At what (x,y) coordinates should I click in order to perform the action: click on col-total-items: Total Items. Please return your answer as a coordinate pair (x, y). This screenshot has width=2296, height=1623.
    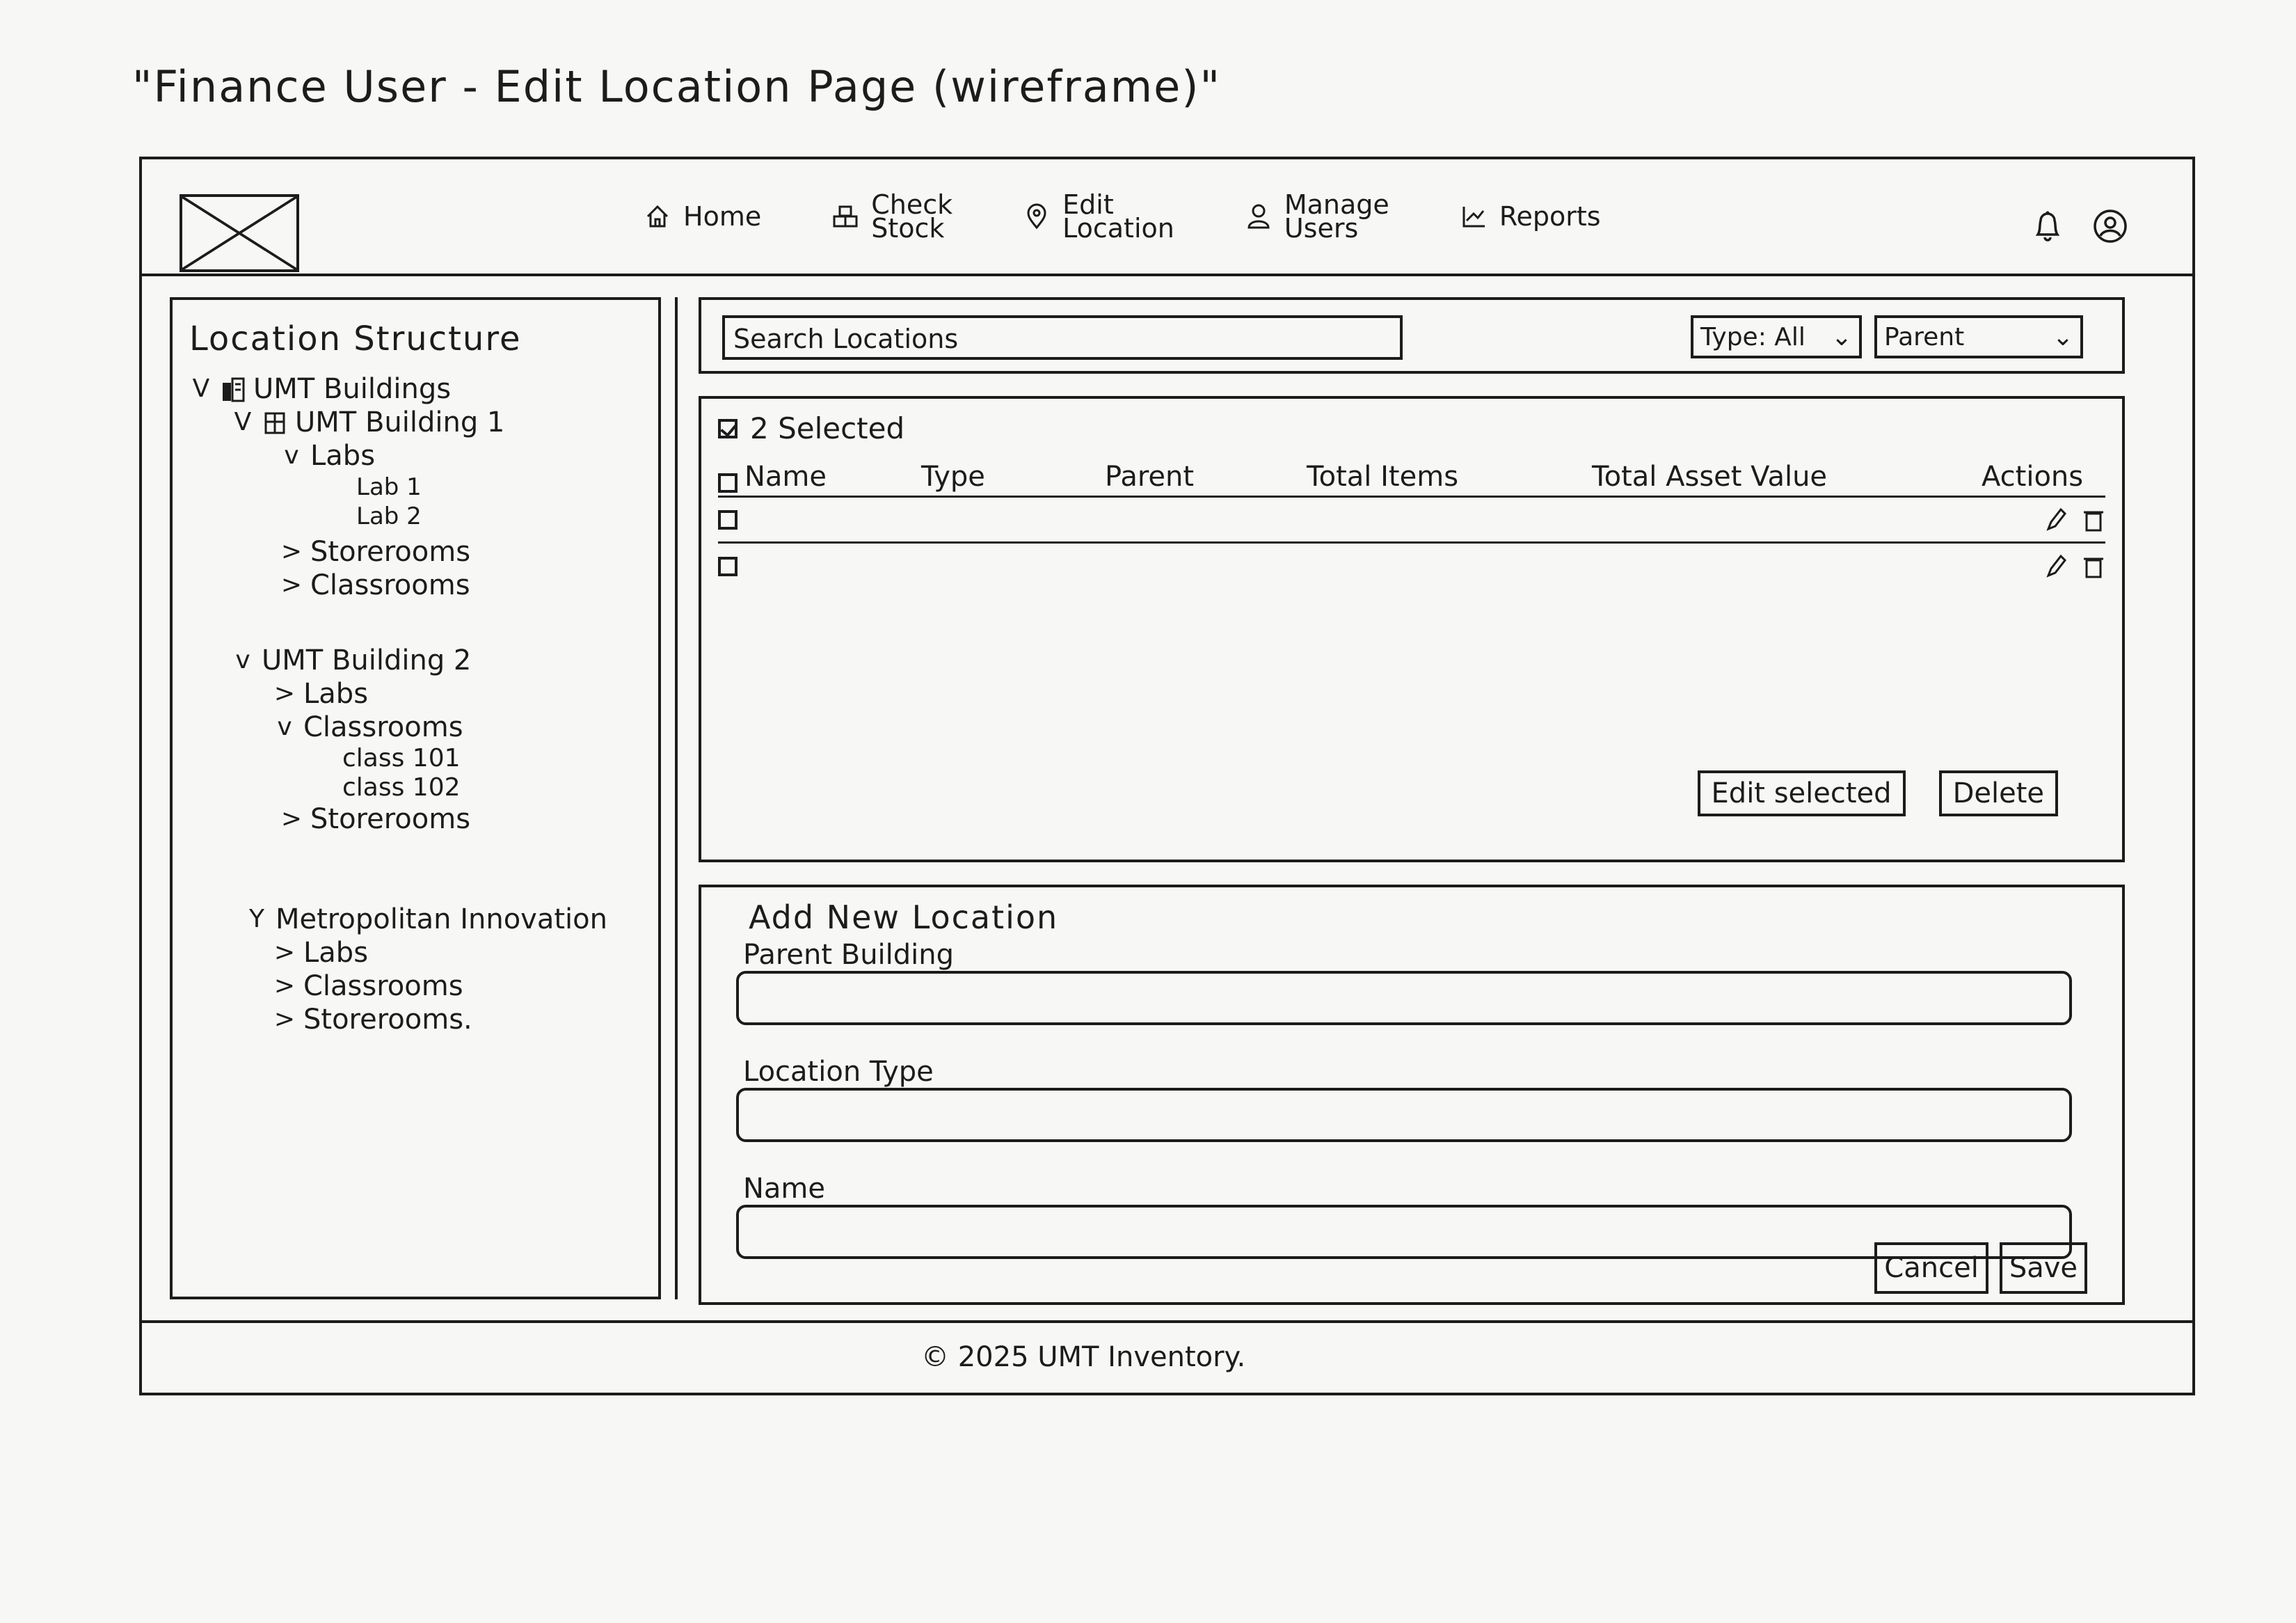
    Looking at the image, I should click on (1450, 477).